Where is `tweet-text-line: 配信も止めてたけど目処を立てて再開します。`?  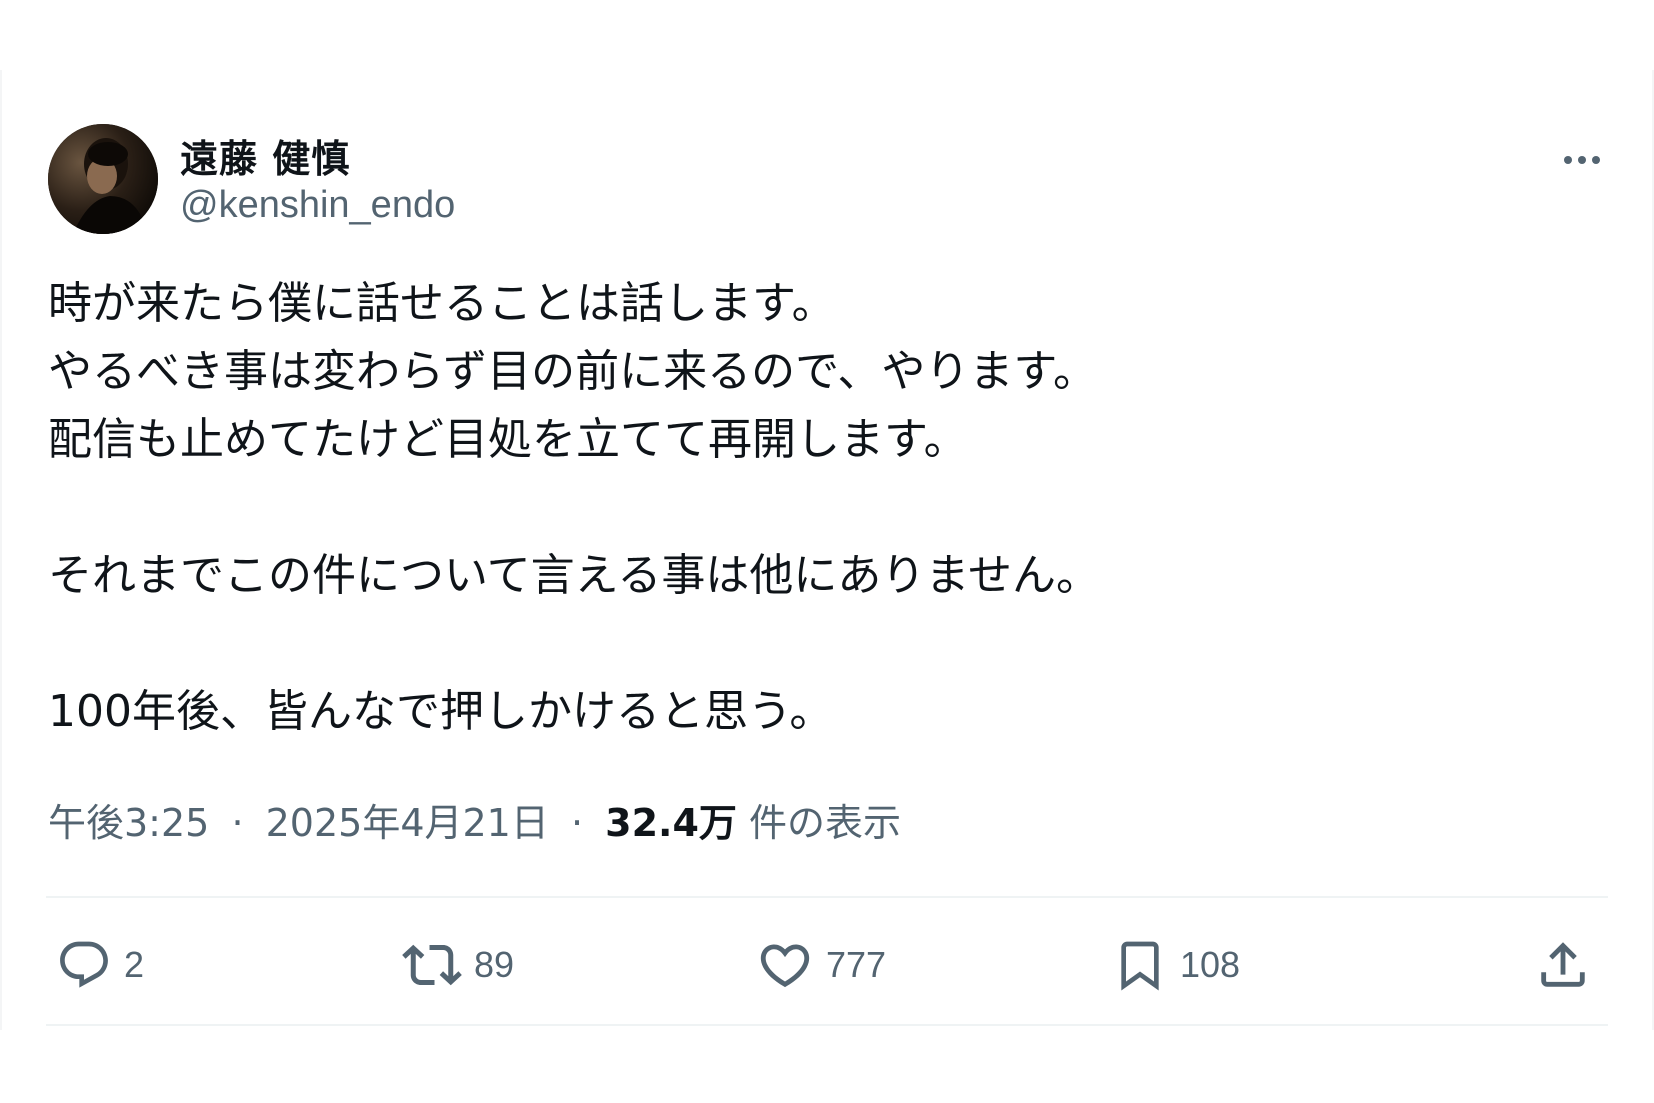
tweet-text-line: 配信も止めてたけど目処を立てて再開します。 is located at coordinates (508, 439).